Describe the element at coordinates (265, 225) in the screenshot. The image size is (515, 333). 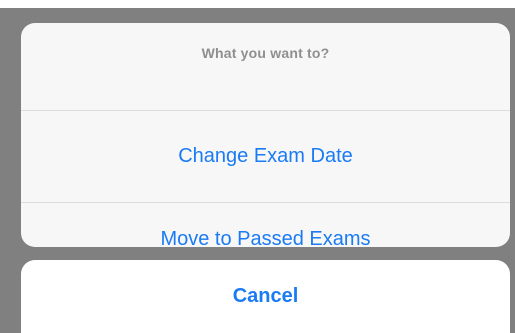
I see `move-to-passed-exams-button: Move to Passed Exams` at that location.